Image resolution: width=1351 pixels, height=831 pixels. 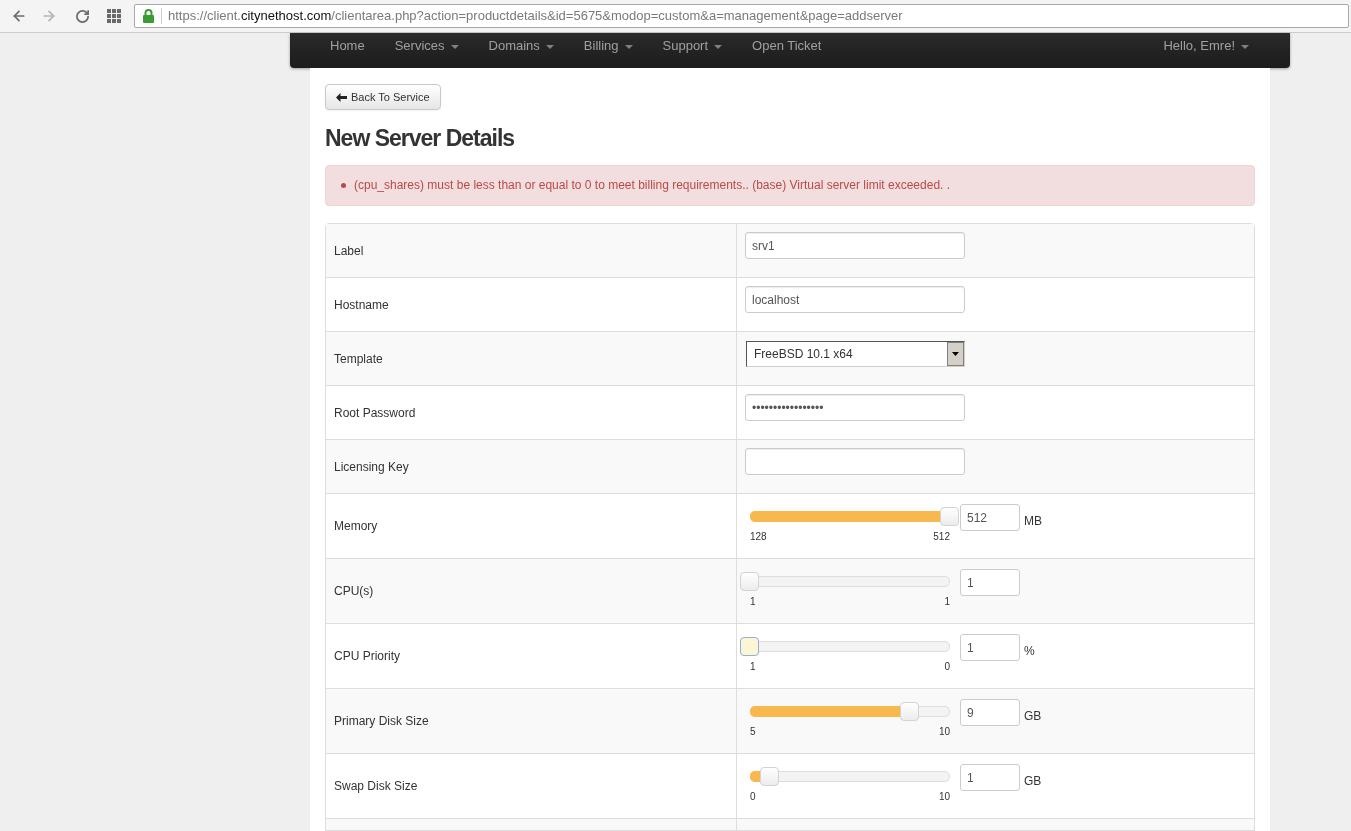 What do you see at coordinates (381, 721) in the screenshot?
I see `field-label: Primary Disk Size` at bounding box center [381, 721].